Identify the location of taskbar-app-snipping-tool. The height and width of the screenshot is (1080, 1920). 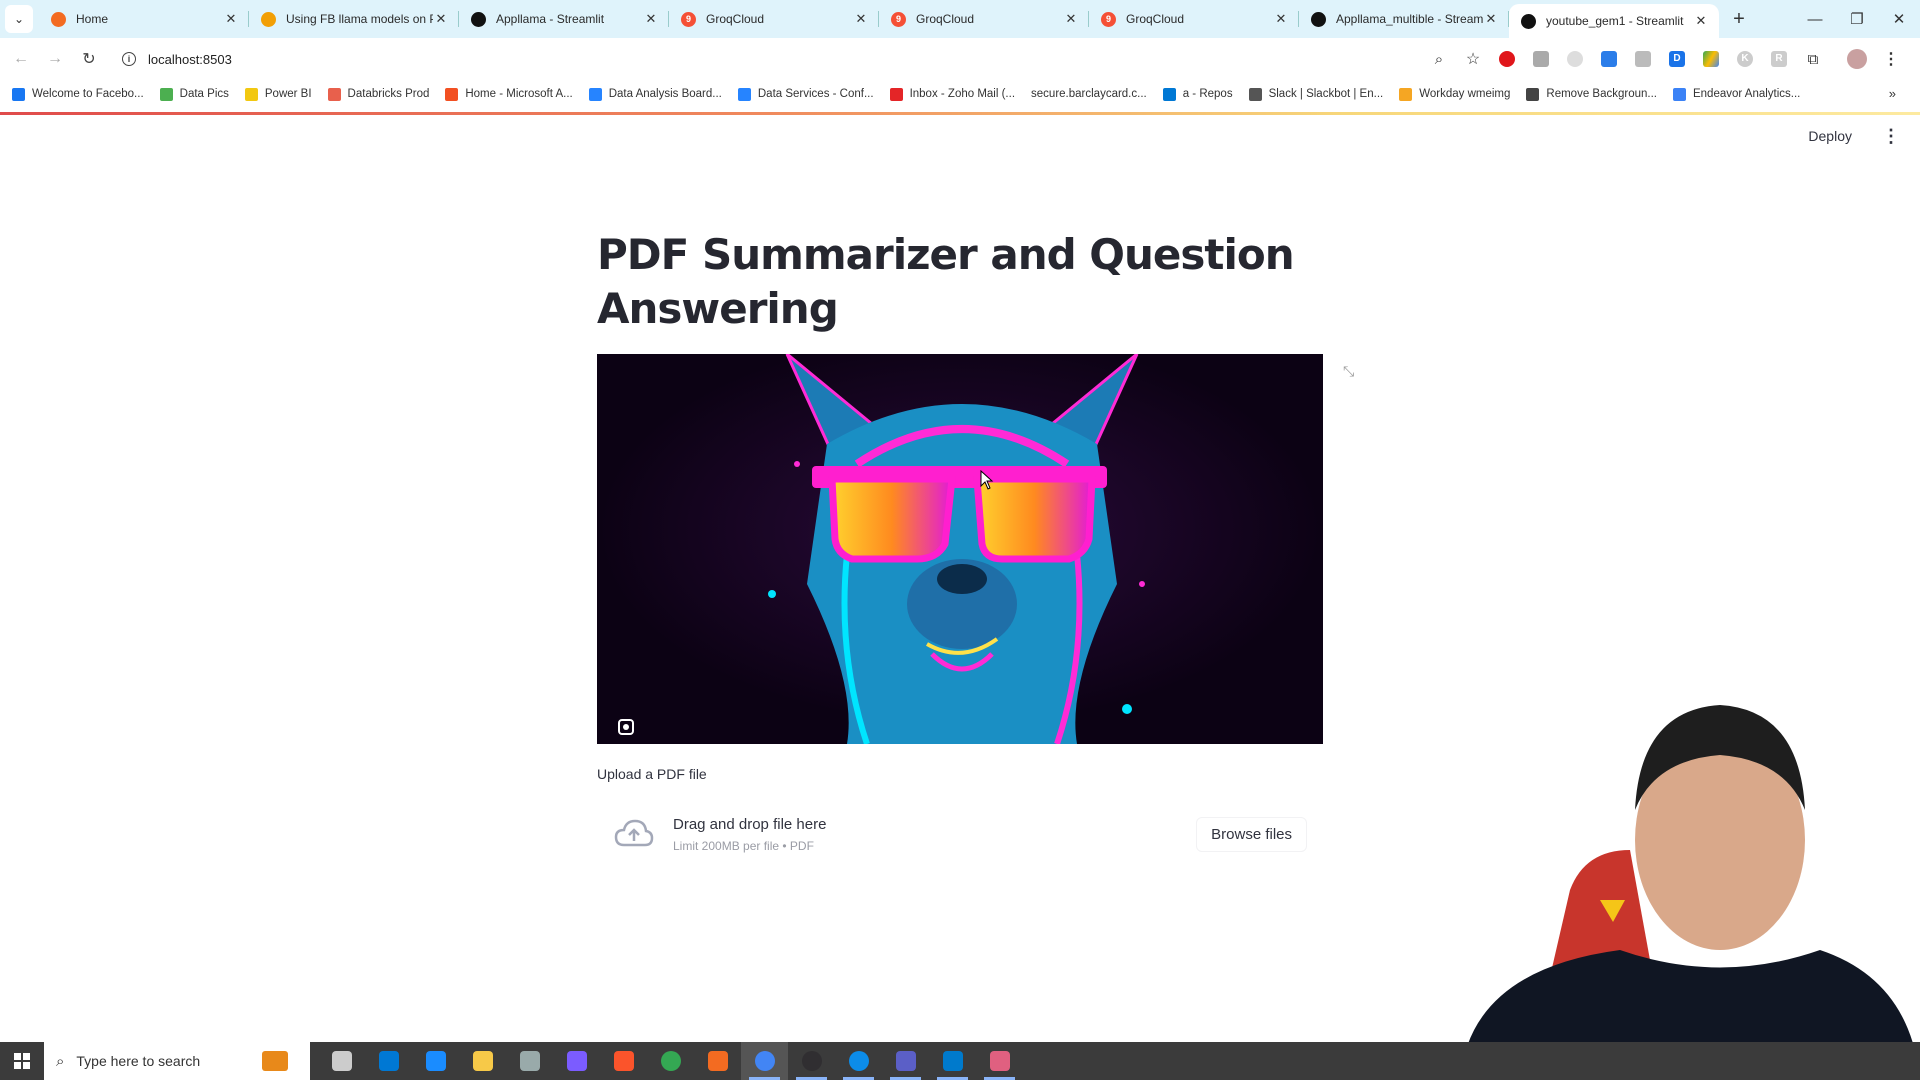
(999, 1061).